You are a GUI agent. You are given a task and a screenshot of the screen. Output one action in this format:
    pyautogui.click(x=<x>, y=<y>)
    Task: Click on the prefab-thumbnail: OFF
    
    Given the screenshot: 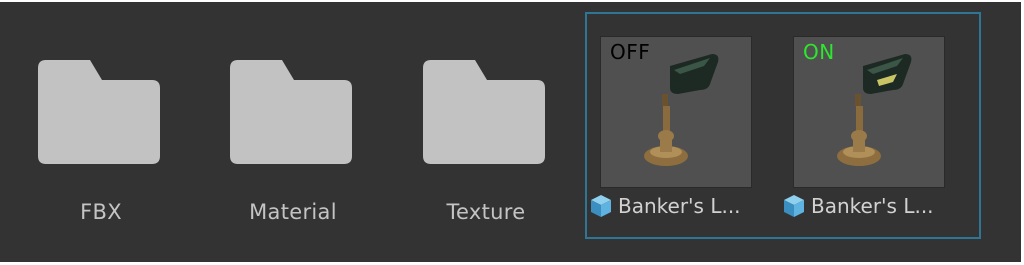 What is the action you would take?
    pyautogui.click(x=676, y=112)
    